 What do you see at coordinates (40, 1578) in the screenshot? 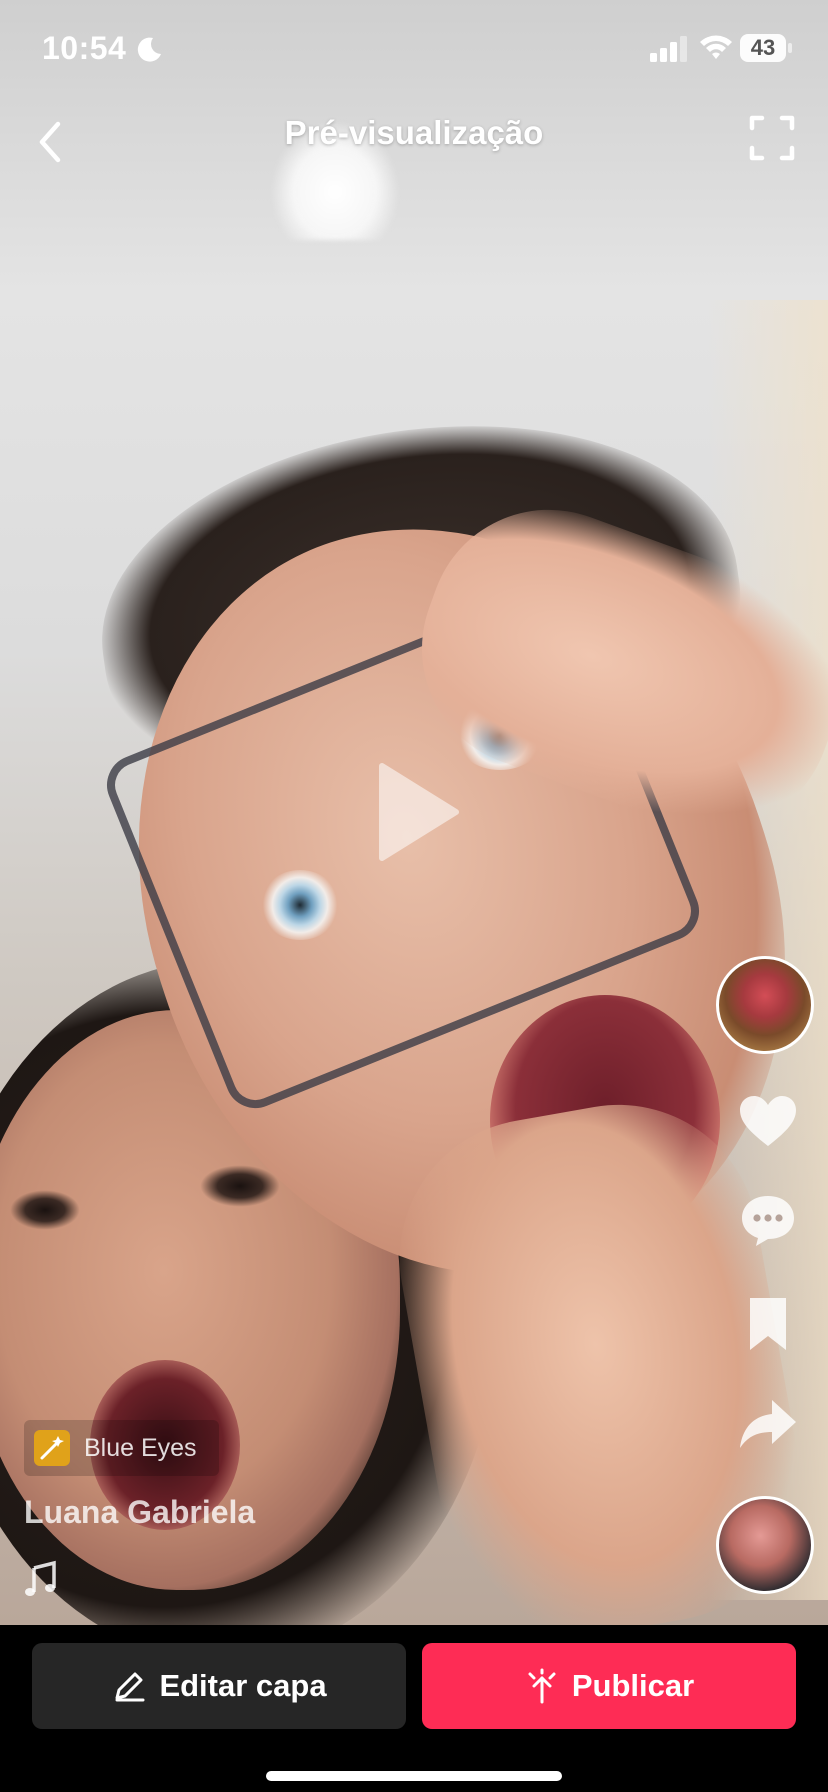
I see `music-note-icon` at bounding box center [40, 1578].